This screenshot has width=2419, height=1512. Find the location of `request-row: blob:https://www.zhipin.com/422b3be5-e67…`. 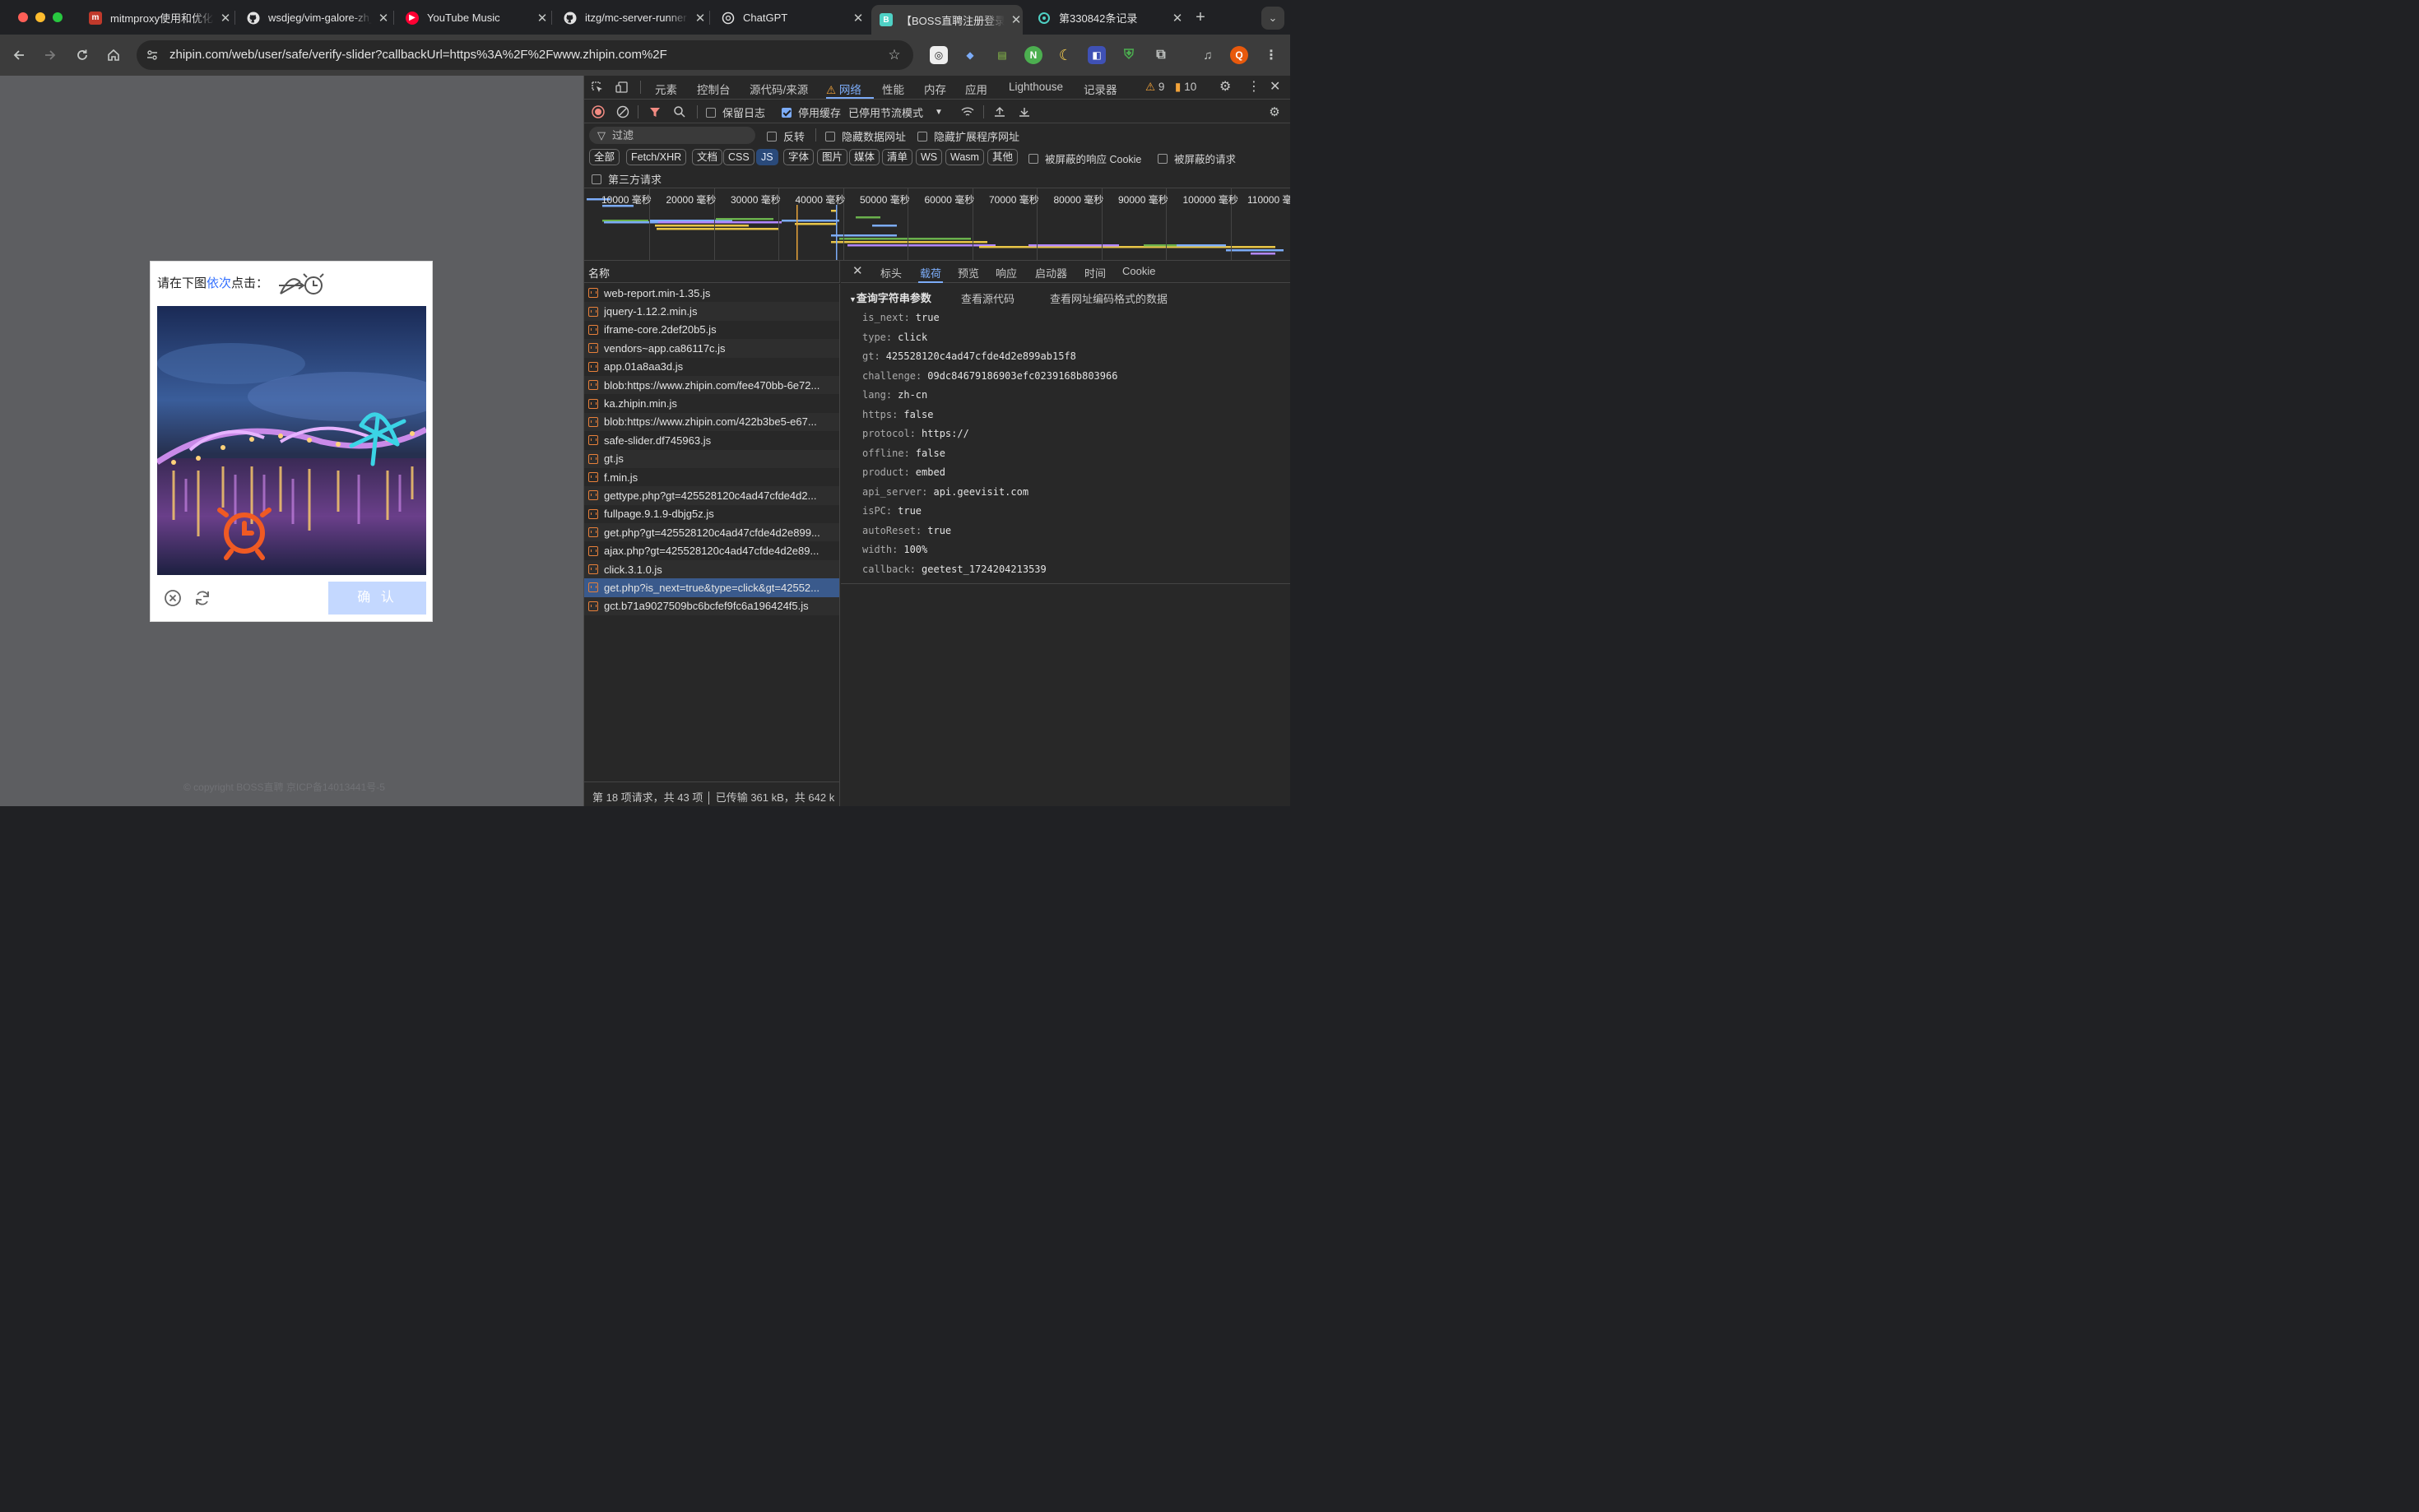

request-row: blob:https://www.zhipin.com/422b3be5-e67… is located at coordinates (711, 422).